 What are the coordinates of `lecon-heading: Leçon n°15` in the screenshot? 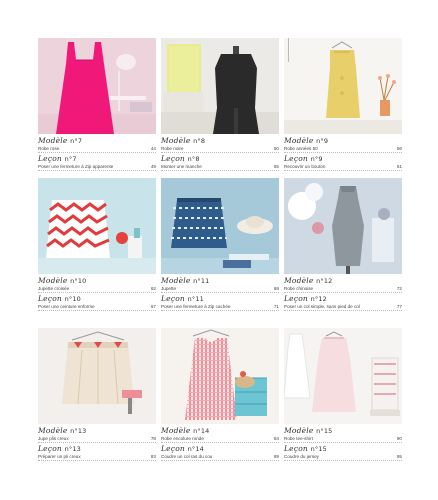 It's located at (306, 448).